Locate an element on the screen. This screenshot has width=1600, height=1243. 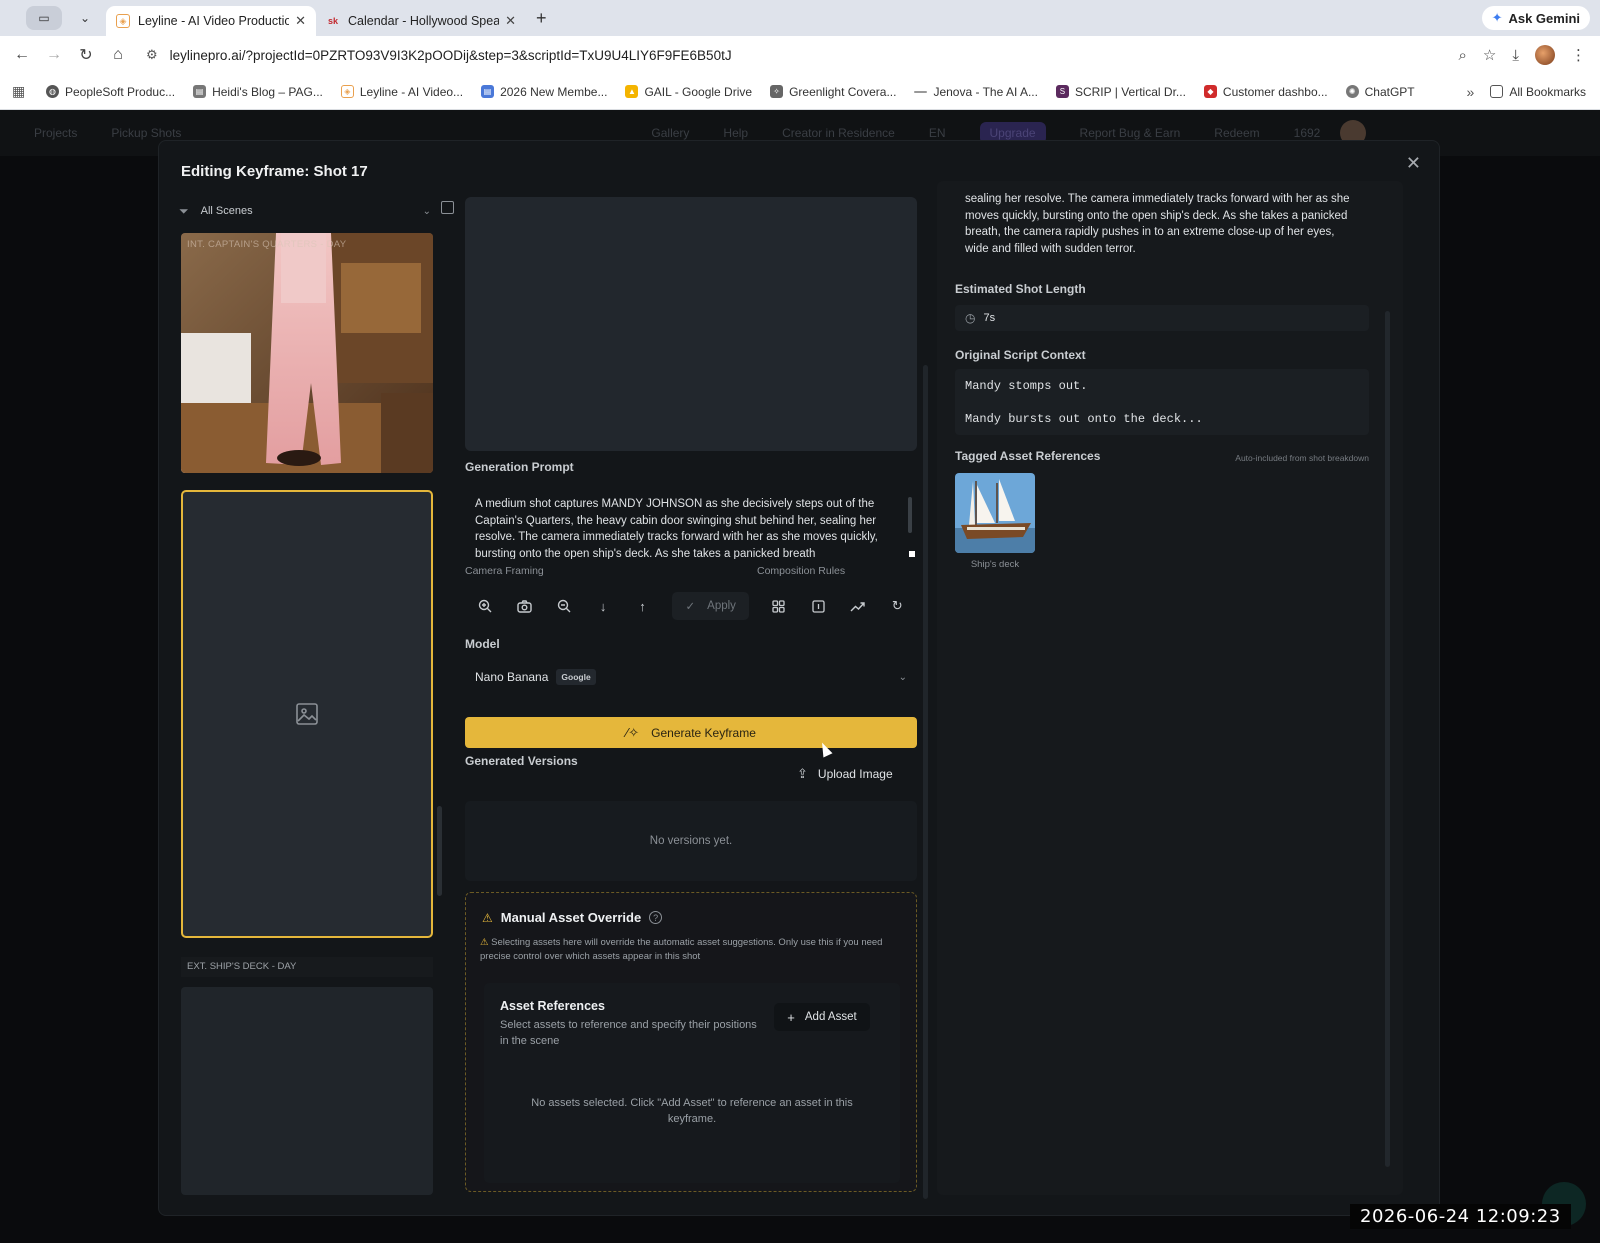
new-tab-plus-icon: + is located at coordinates (541, 18).